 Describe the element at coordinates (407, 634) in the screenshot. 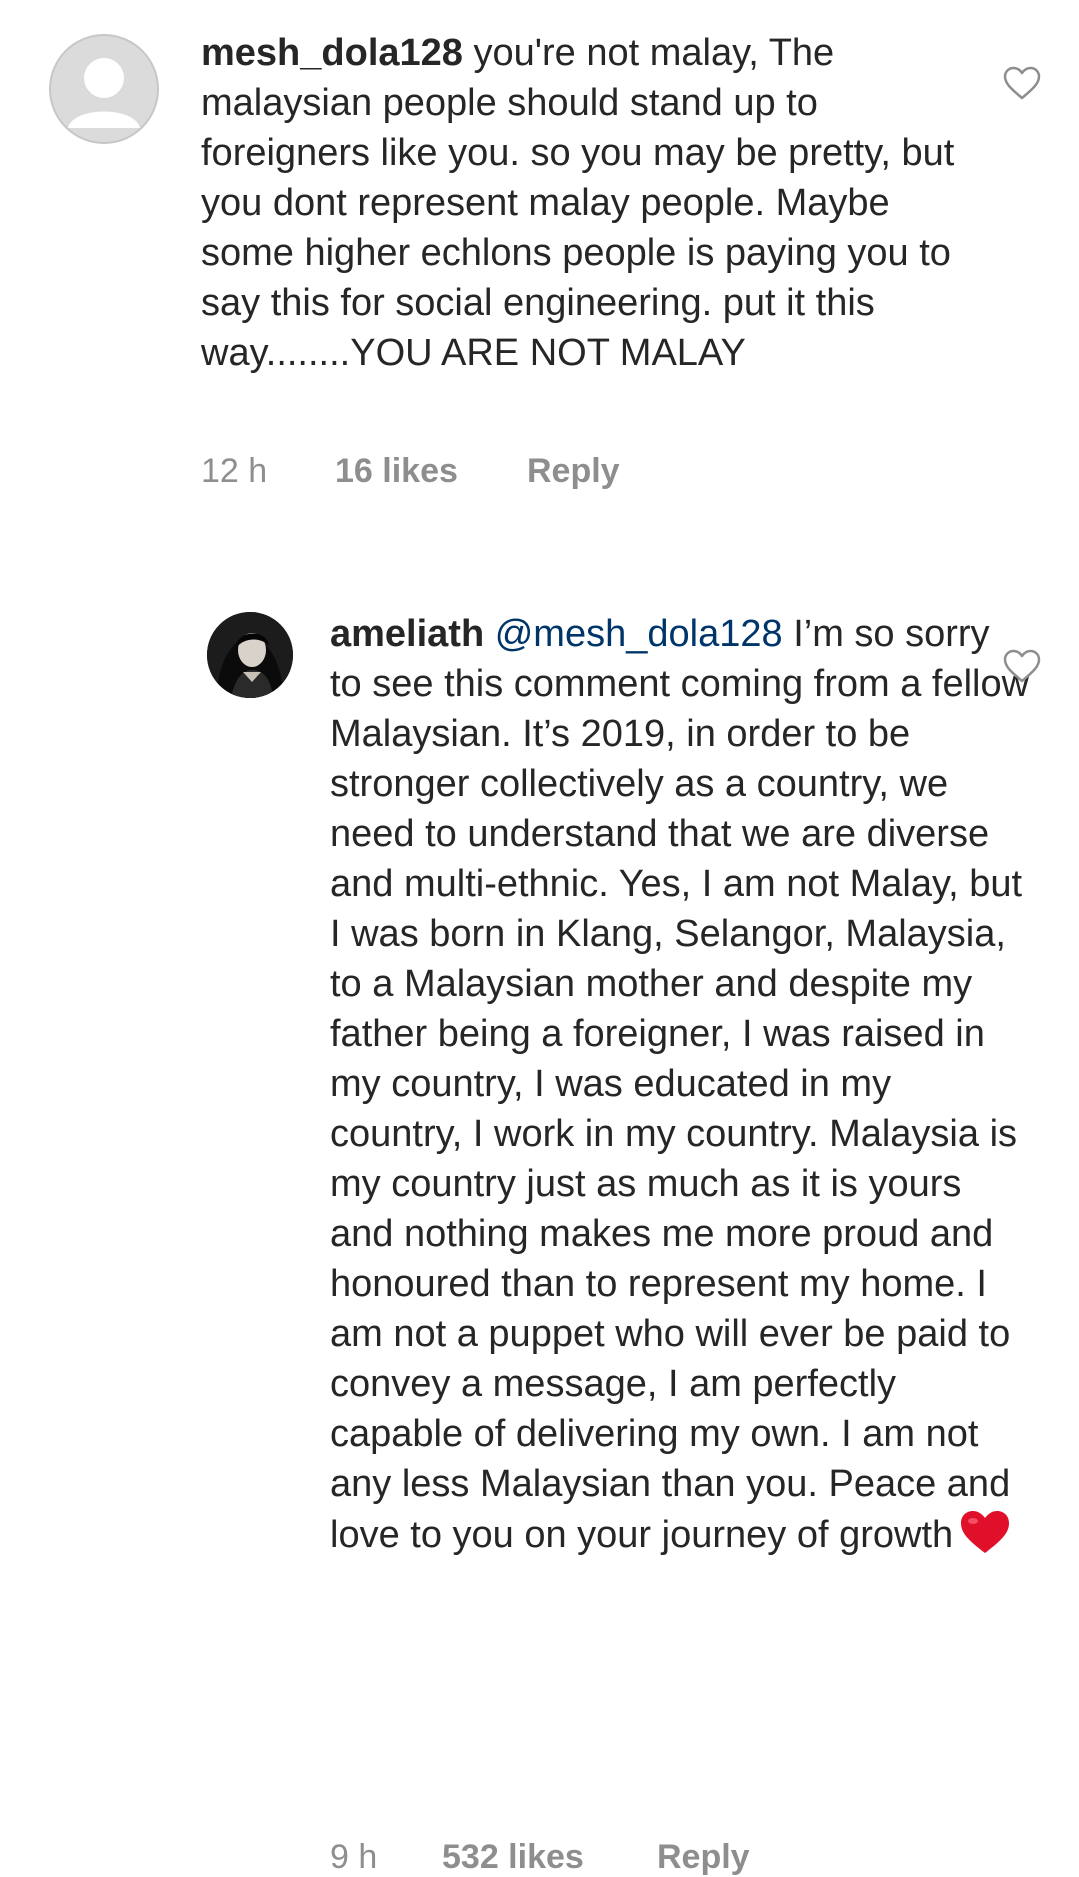

I see `reply-username: ameliath` at that location.